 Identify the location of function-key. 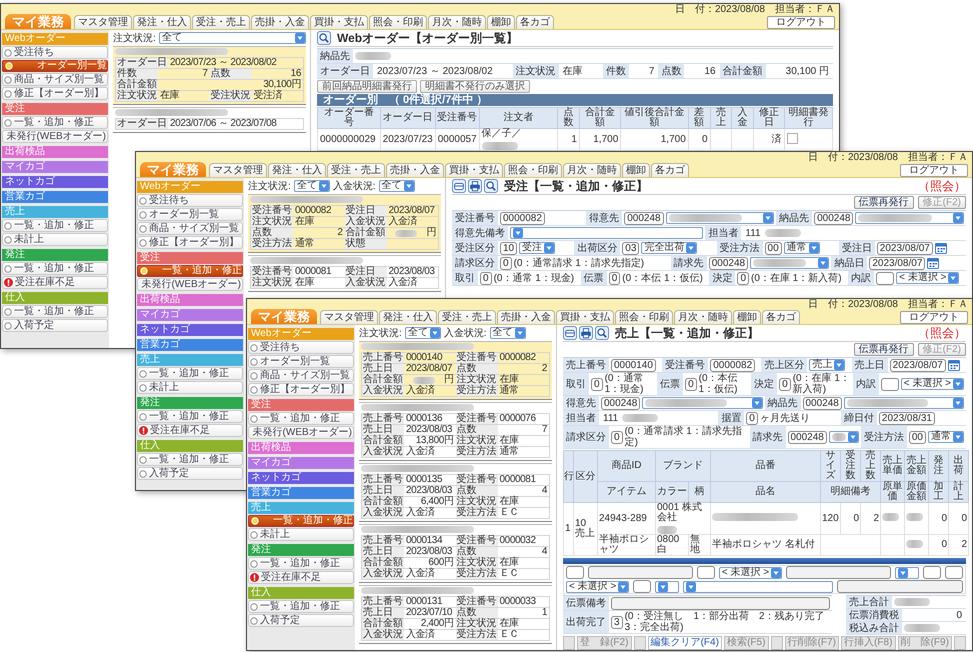
(776, 643).